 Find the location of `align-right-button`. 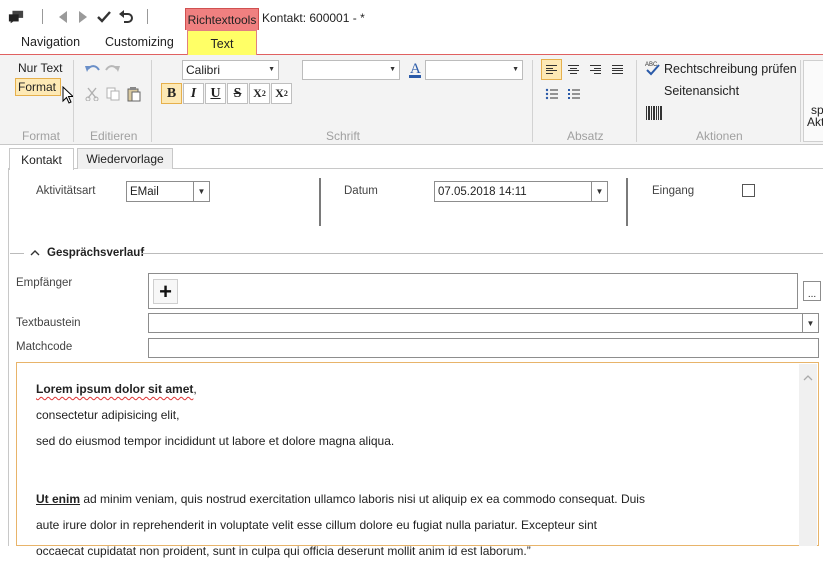

align-right-button is located at coordinates (595, 69).